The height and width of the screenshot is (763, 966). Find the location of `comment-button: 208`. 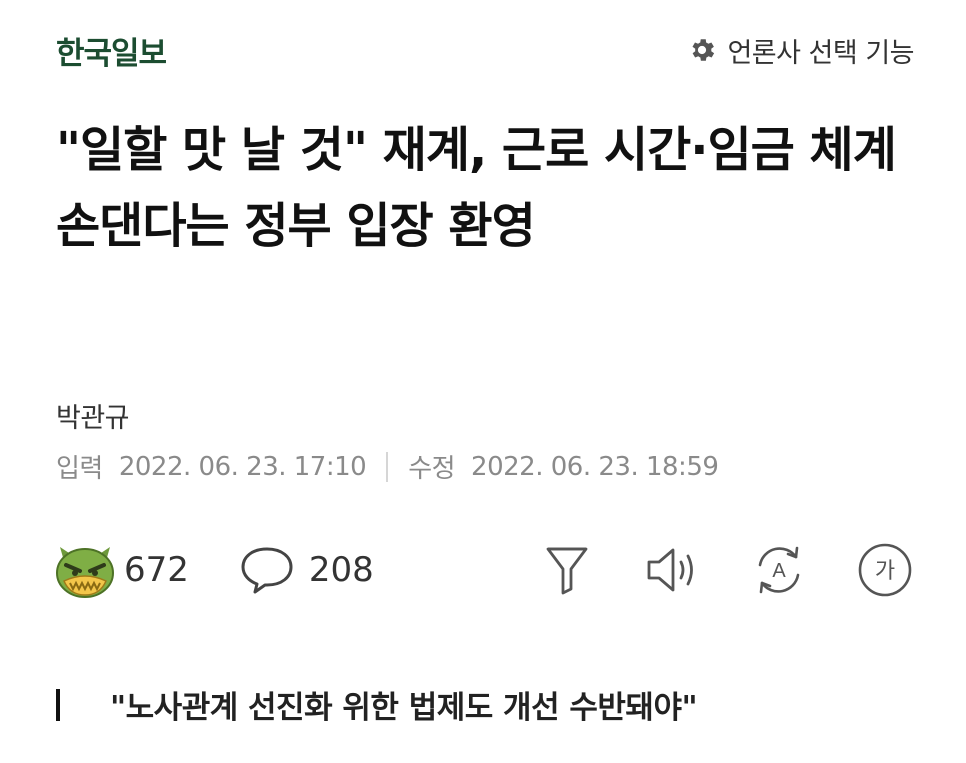

comment-button: 208 is located at coordinates (306, 570).